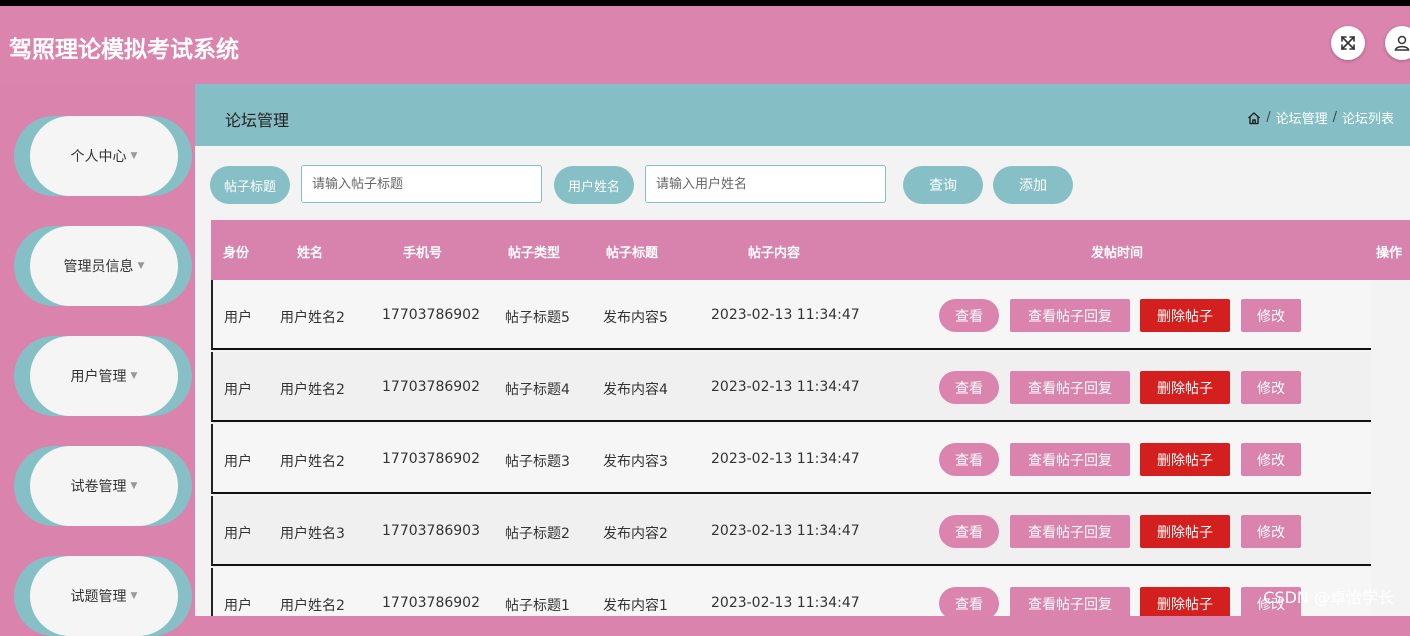  Describe the element at coordinates (943, 185) in the screenshot. I see `query-button: 查询` at that location.